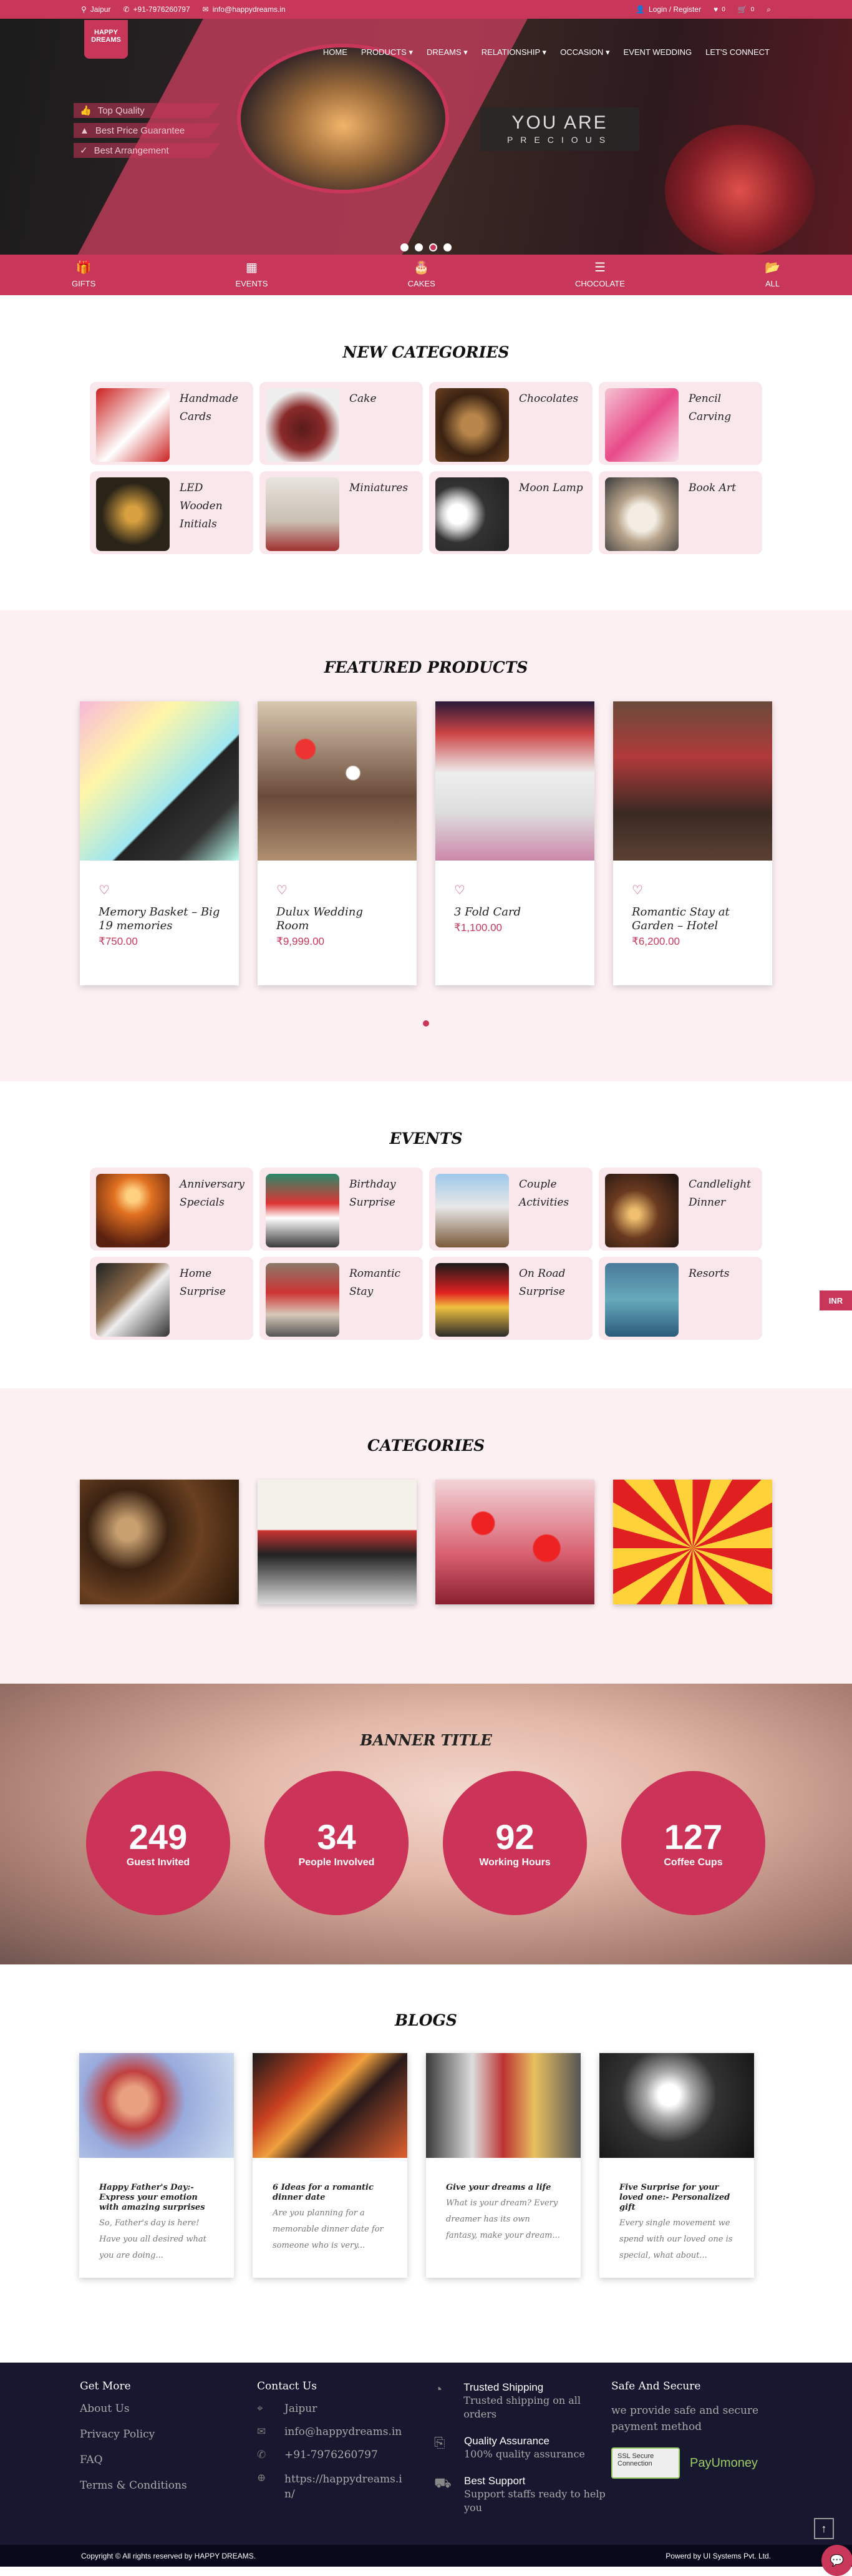  I want to click on tagline-line-1: YOU ARE, so click(559, 122).